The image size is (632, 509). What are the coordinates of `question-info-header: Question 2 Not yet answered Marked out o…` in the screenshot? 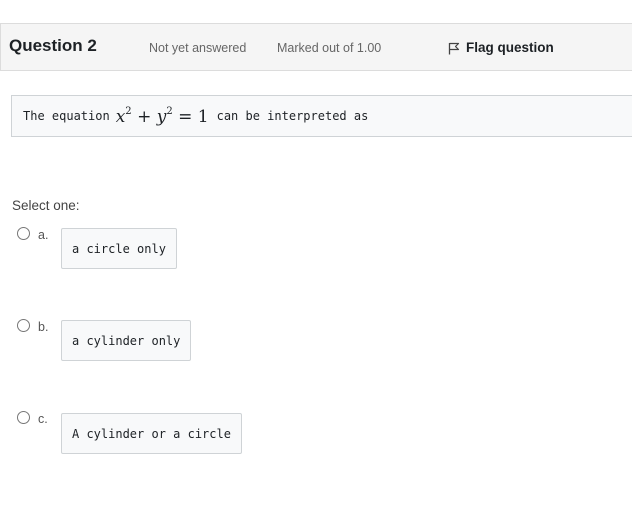 It's located at (316, 47).